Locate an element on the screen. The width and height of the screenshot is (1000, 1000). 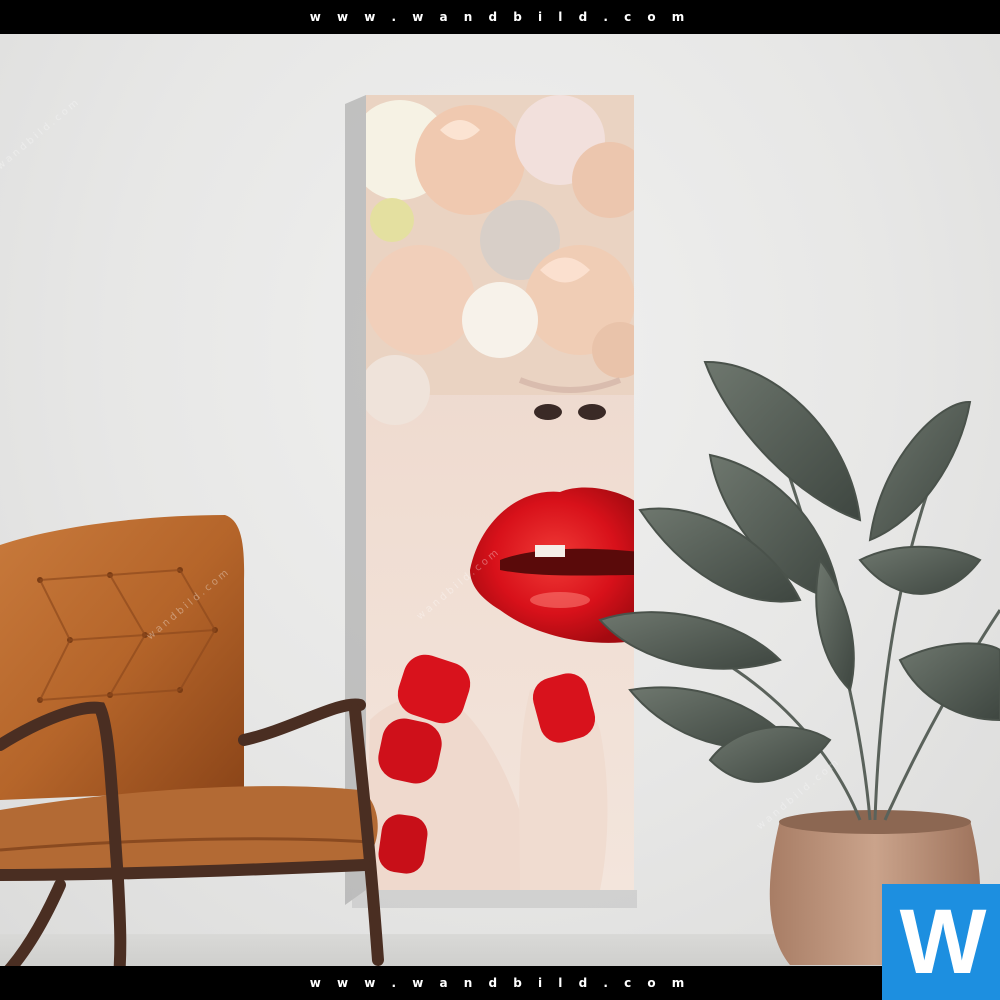
top-banner: w w w . w a n d b i l d . c o m is located at coordinates (500, 17).